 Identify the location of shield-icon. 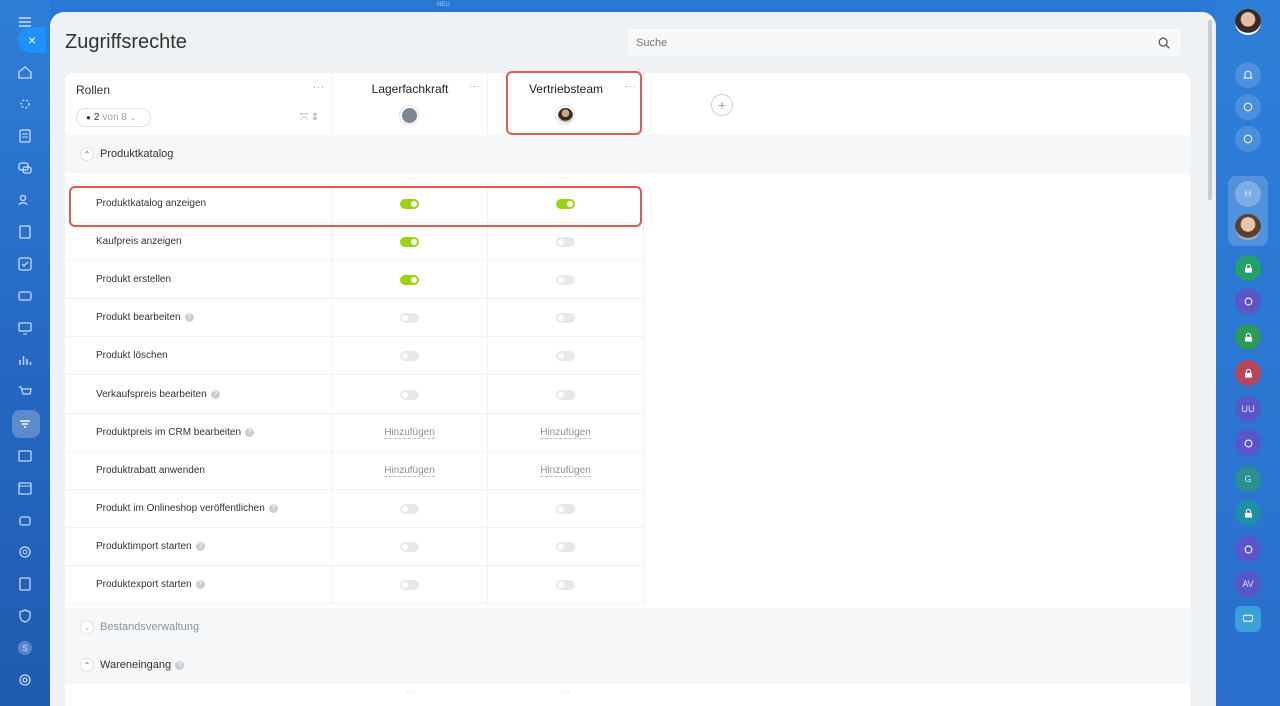
(25, 616).